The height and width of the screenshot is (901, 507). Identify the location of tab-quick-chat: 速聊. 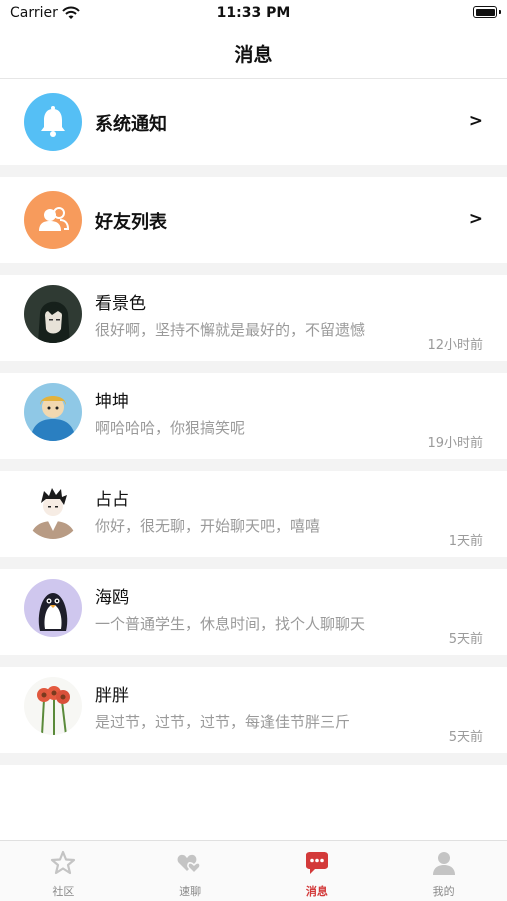
(190, 871).